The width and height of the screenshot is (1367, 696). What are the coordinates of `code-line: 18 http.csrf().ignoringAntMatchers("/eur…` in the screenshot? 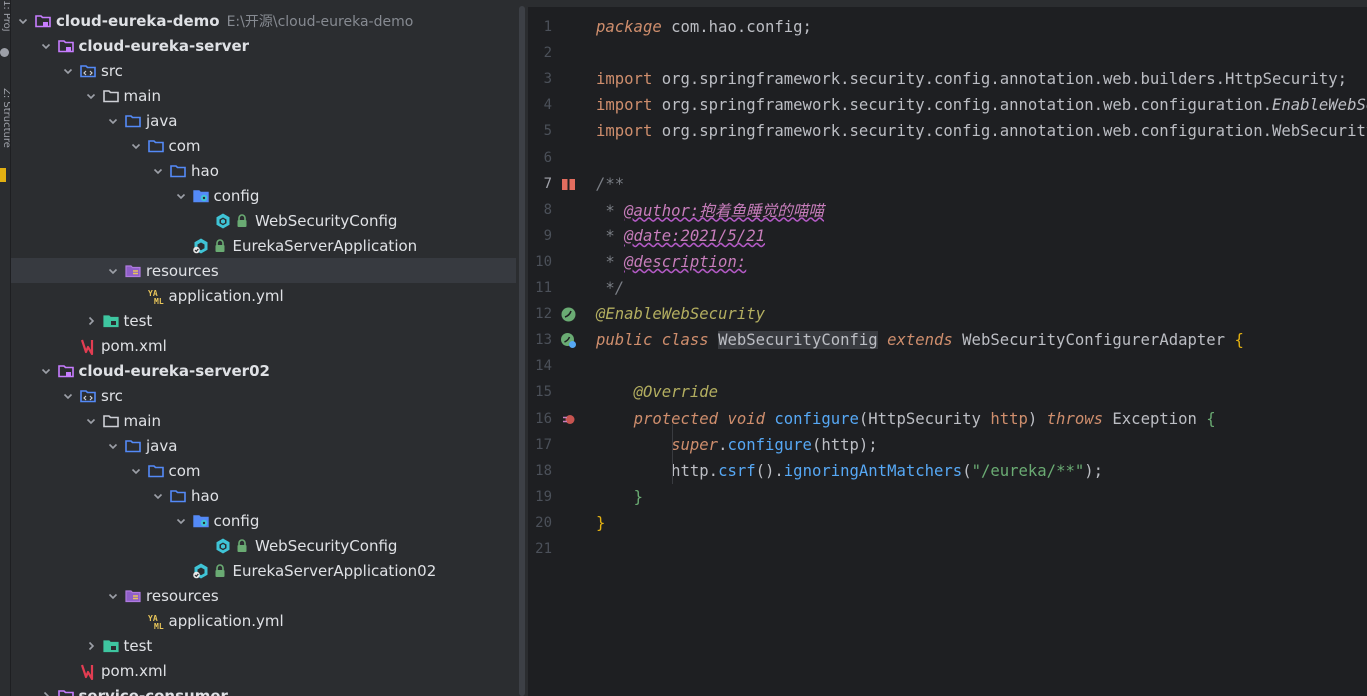 It's located at (947, 471).